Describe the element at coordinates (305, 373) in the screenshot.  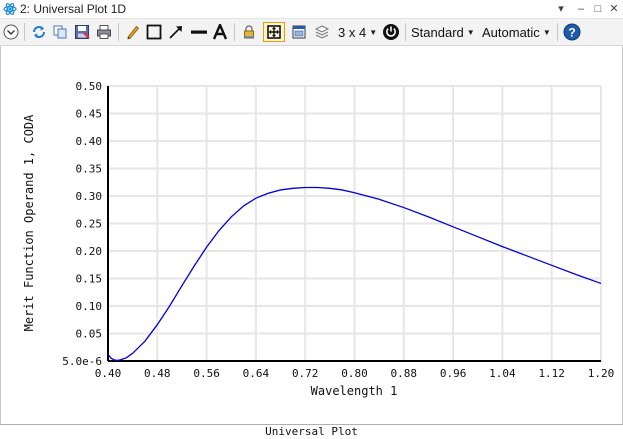
I see `x-tick-label: 0.72` at that location.